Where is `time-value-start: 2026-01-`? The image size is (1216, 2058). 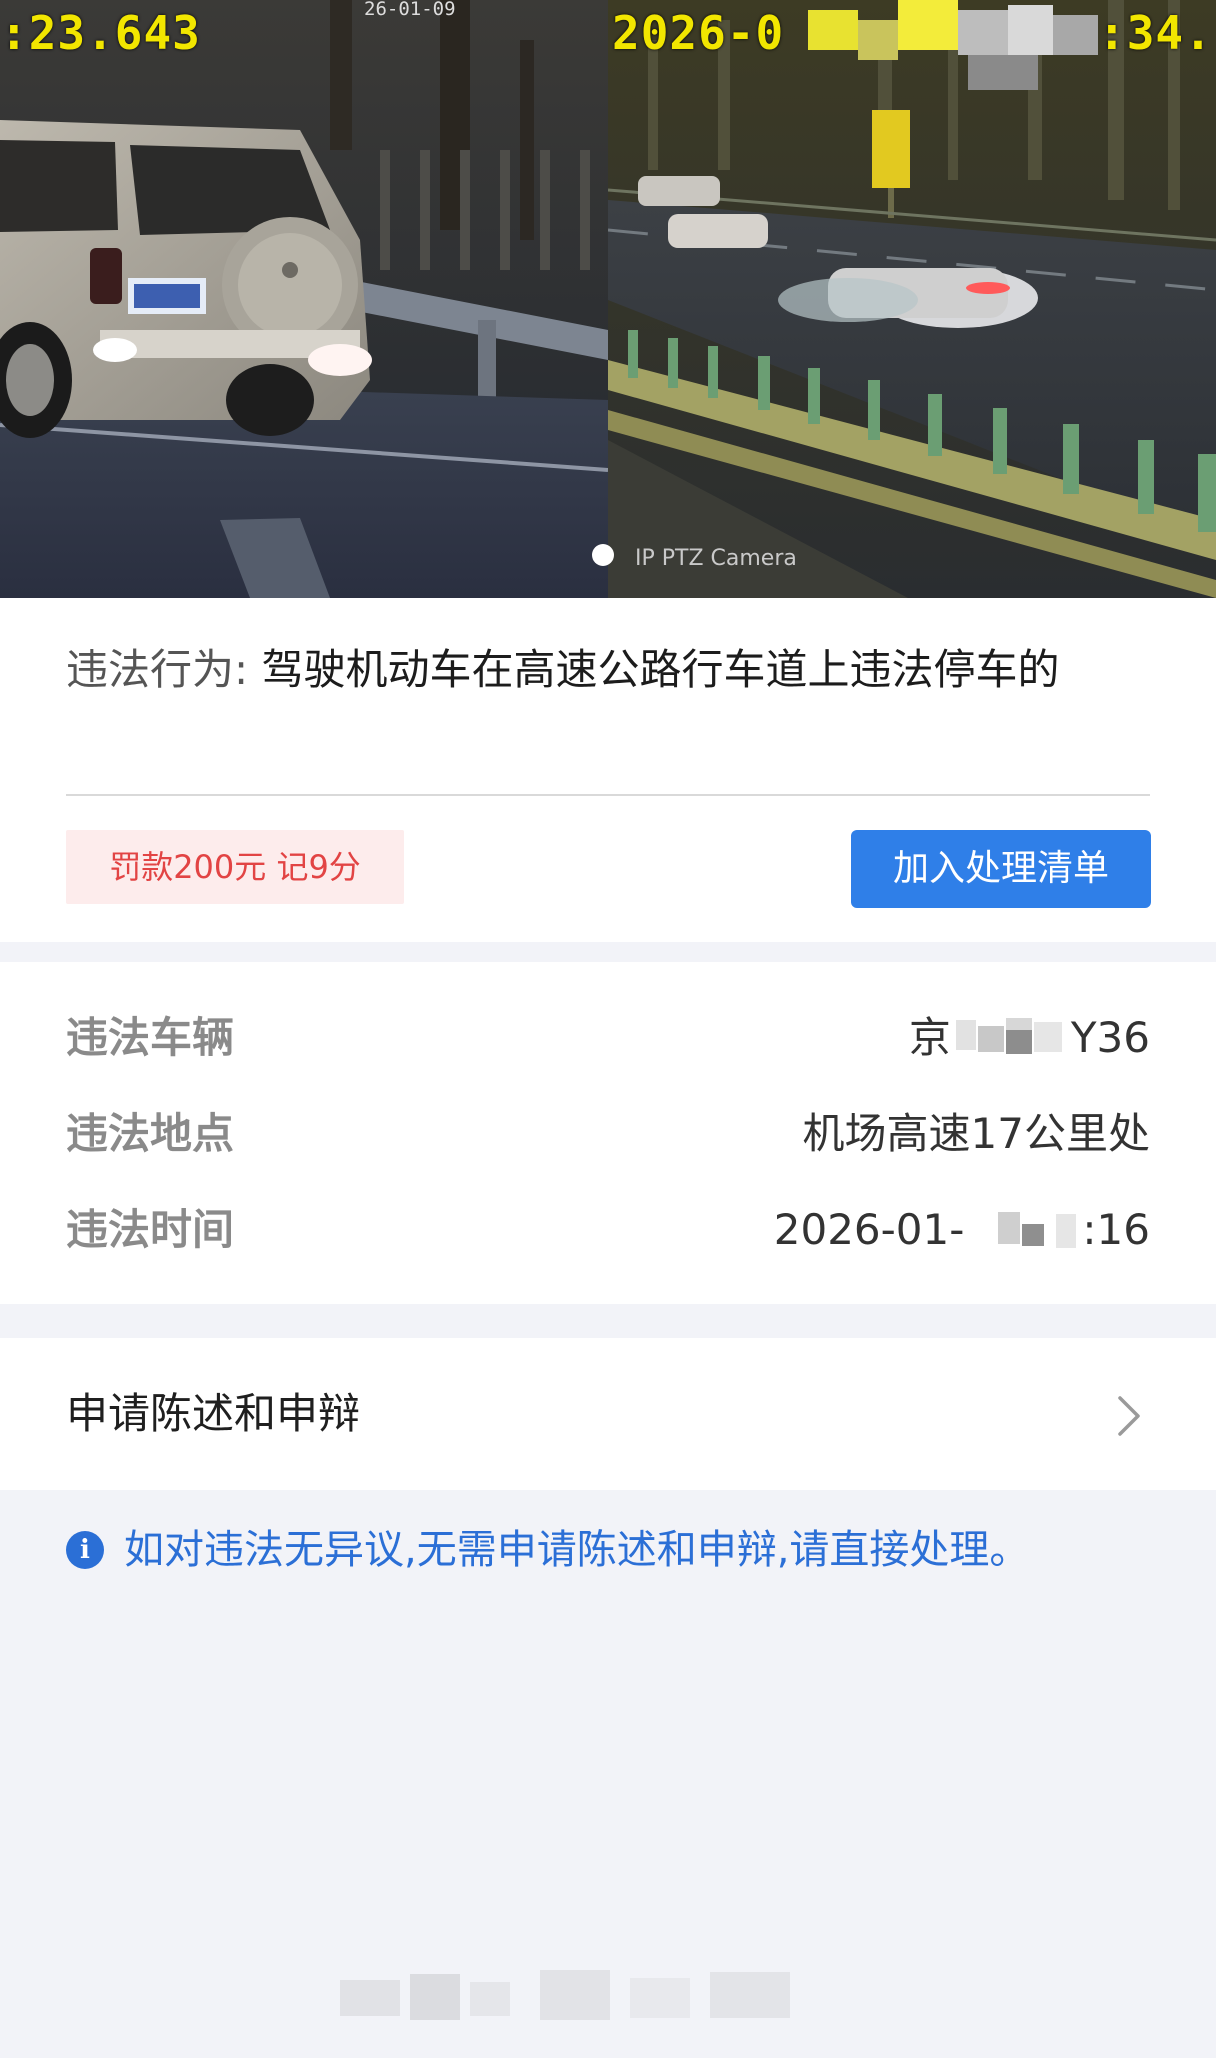
time-value-start: 2026-01- is located at coordinates (869, 1229).